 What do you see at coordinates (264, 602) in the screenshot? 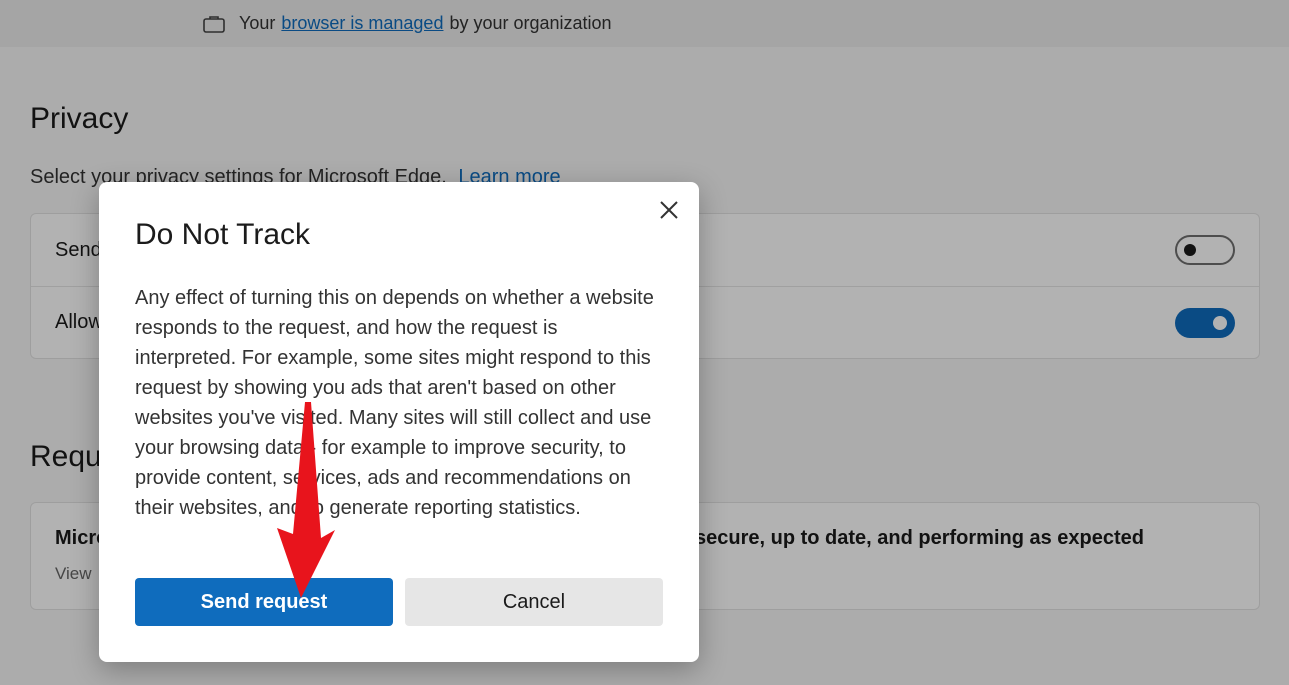
I see `send-request-button: Send request` at bounding box center [264, 602].